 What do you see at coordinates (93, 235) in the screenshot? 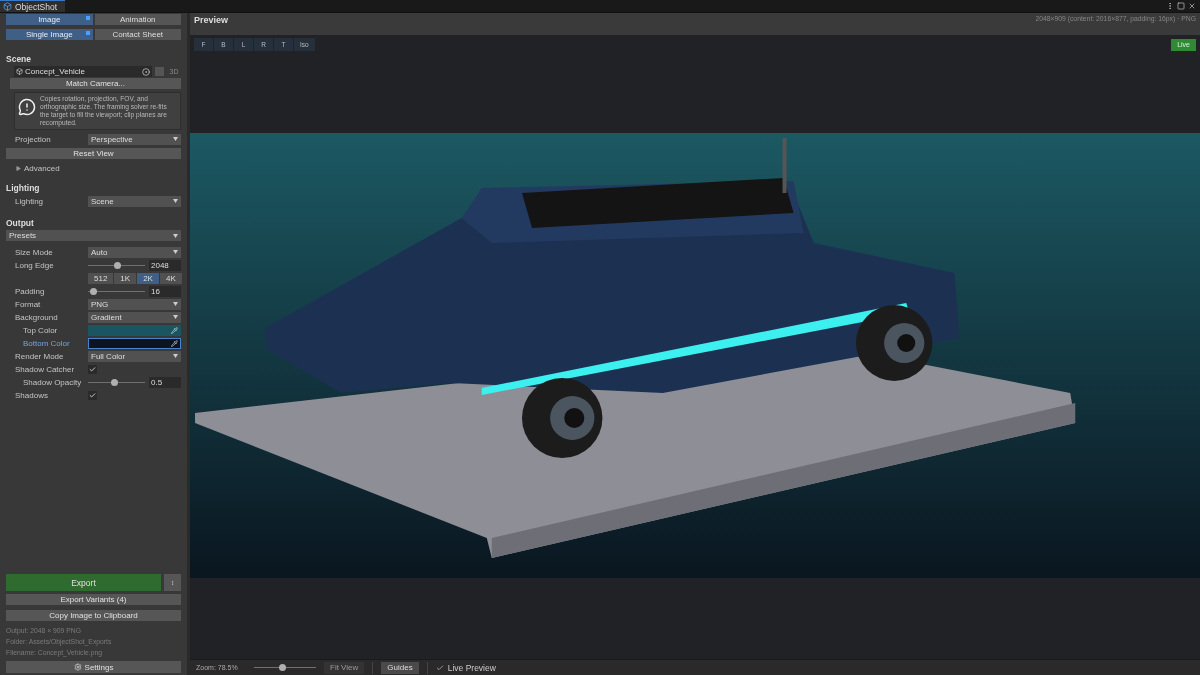
I see `presets-dropdown: Presets` at bounding box center [93, 235].